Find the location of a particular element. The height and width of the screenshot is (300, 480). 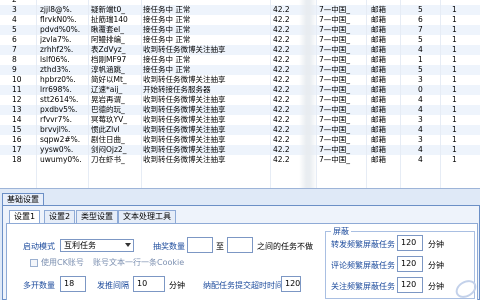

row-number: 7 is located at coordinates (14, 49).